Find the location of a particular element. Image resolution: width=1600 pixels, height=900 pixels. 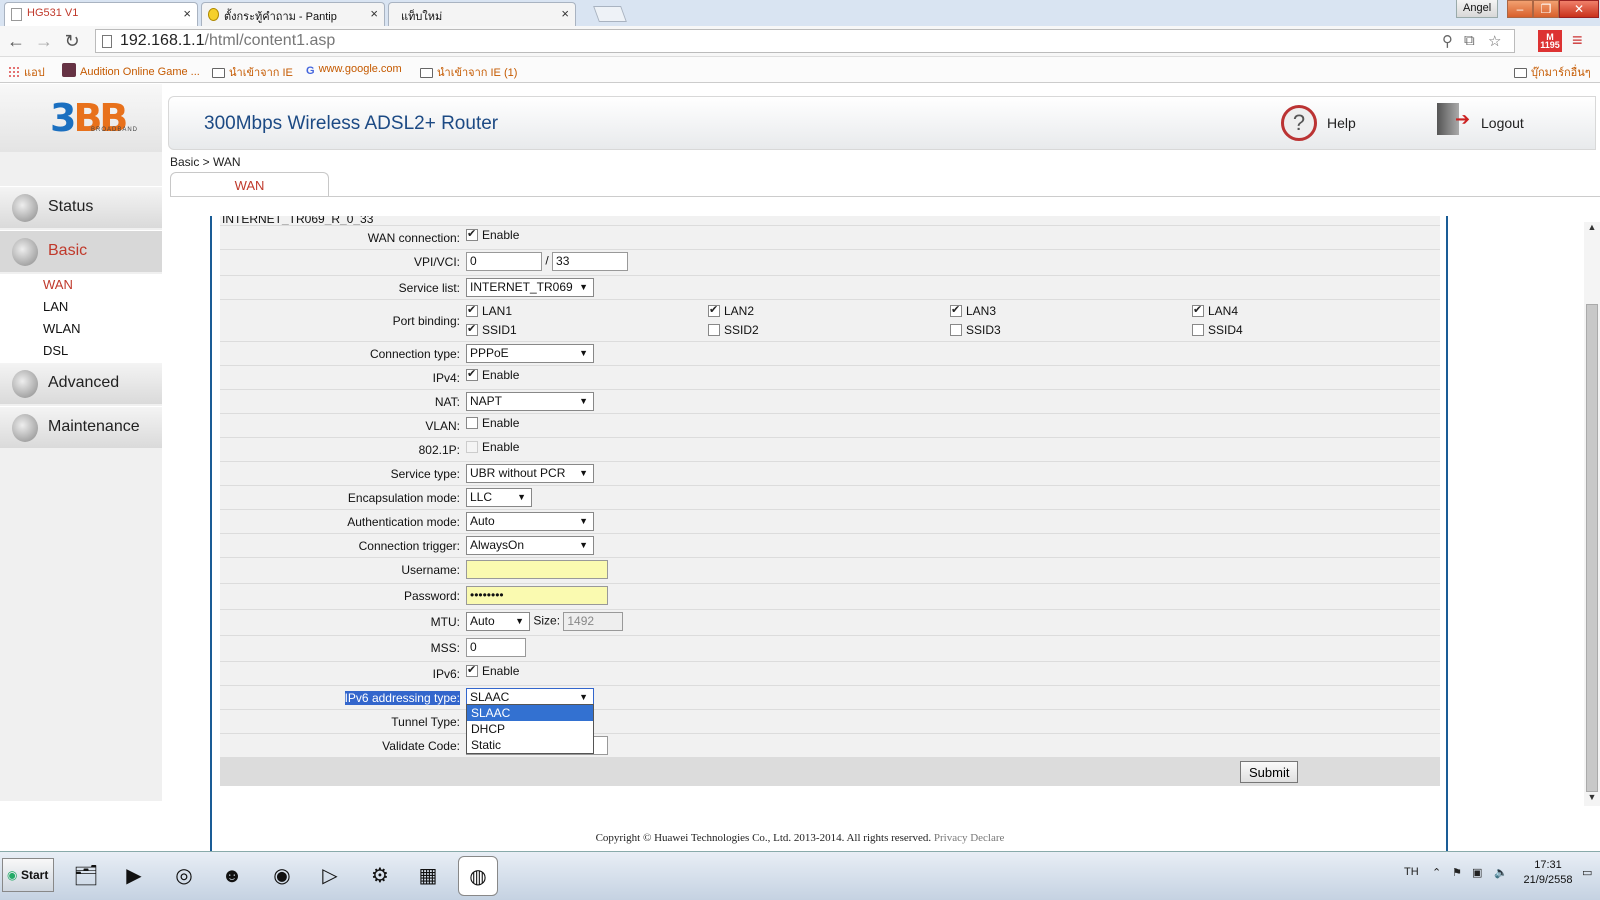

extension-icon: ⚲ is located at coordinates (1447, 41).